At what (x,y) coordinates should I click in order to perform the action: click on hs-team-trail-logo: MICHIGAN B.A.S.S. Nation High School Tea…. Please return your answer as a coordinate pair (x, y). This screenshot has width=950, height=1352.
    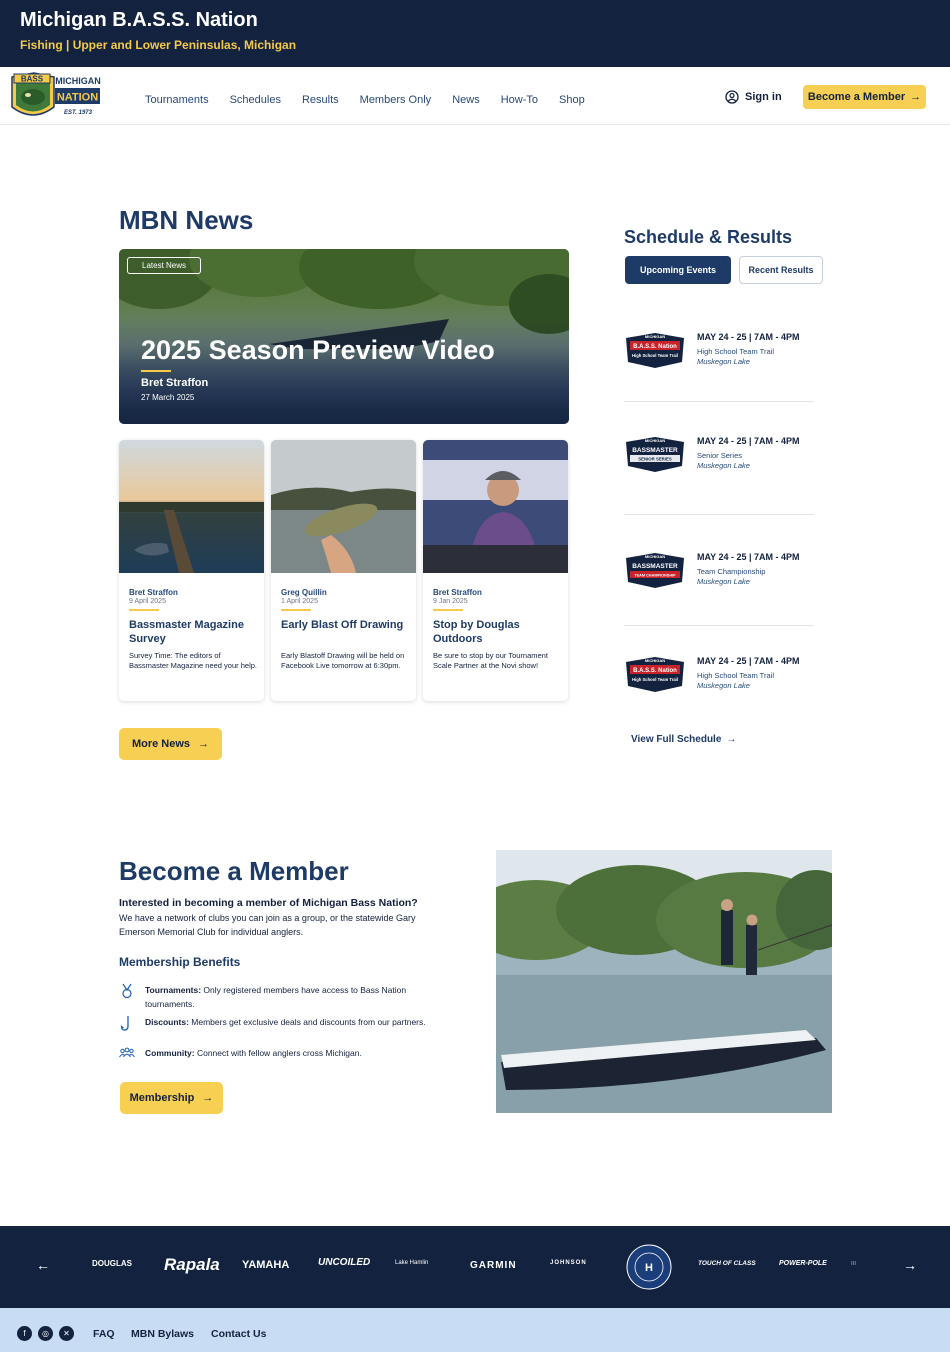
    Looking at the image, I should click on (655, 674).